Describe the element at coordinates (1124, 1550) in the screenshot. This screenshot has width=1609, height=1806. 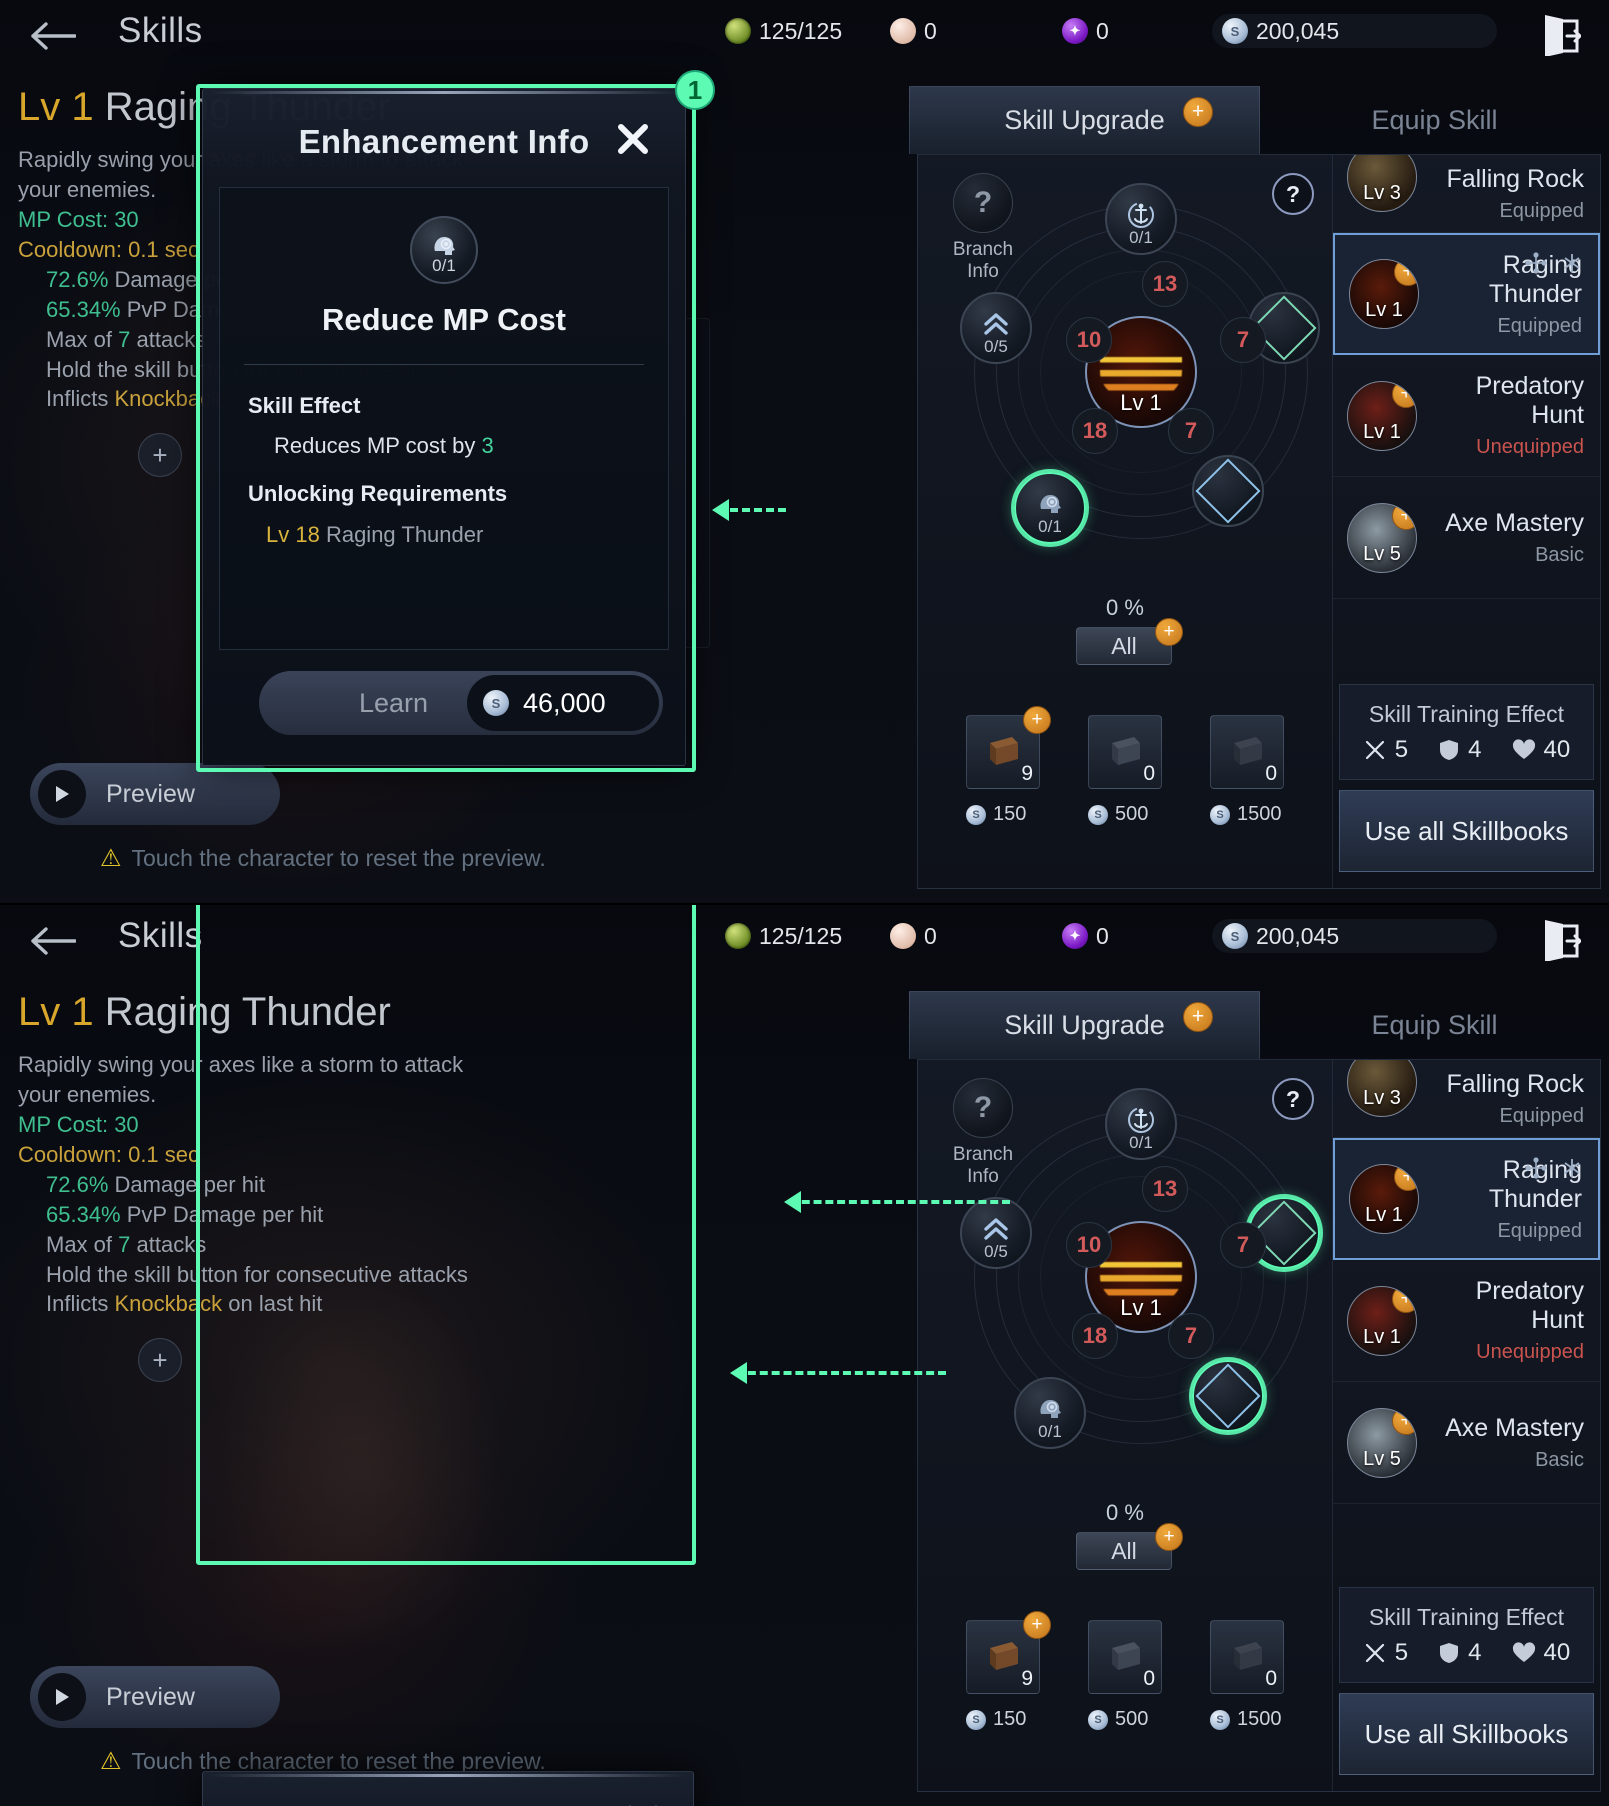
I see `all-button-label-2: All` at that location.